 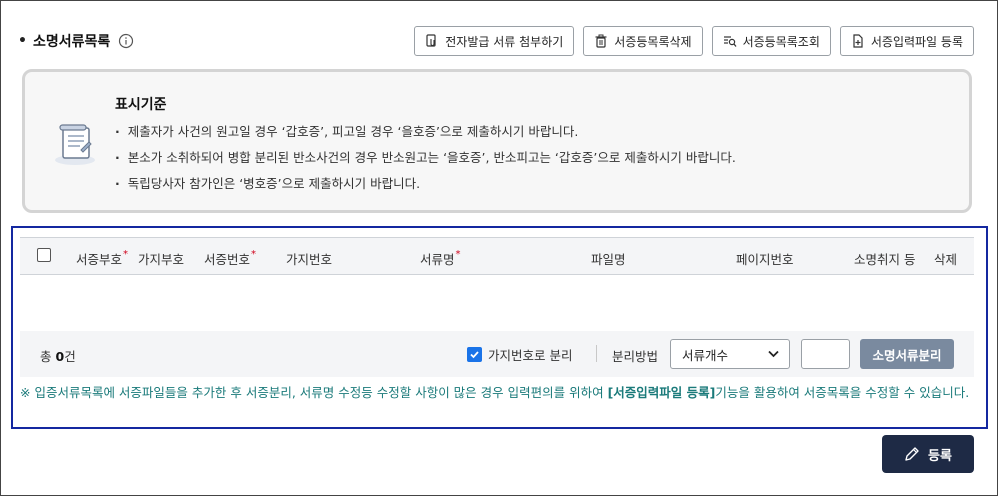 What do you see at coordinates (601, 41) in the screenshot?
I see `trash-icon` at bounding box center [601, 41].